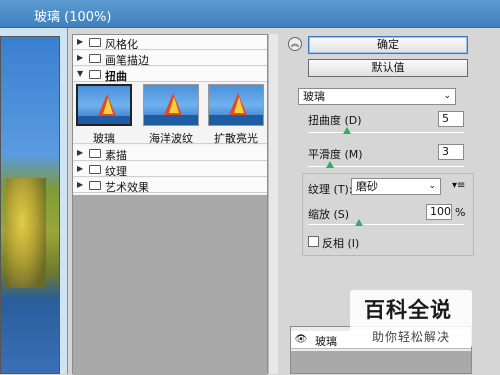 This screenshot has width=500, height=375. What do you see at coordinates (326, 341) in the screenshot?
I see `layer-name: 玻璃` at bounding box center [326, 341].